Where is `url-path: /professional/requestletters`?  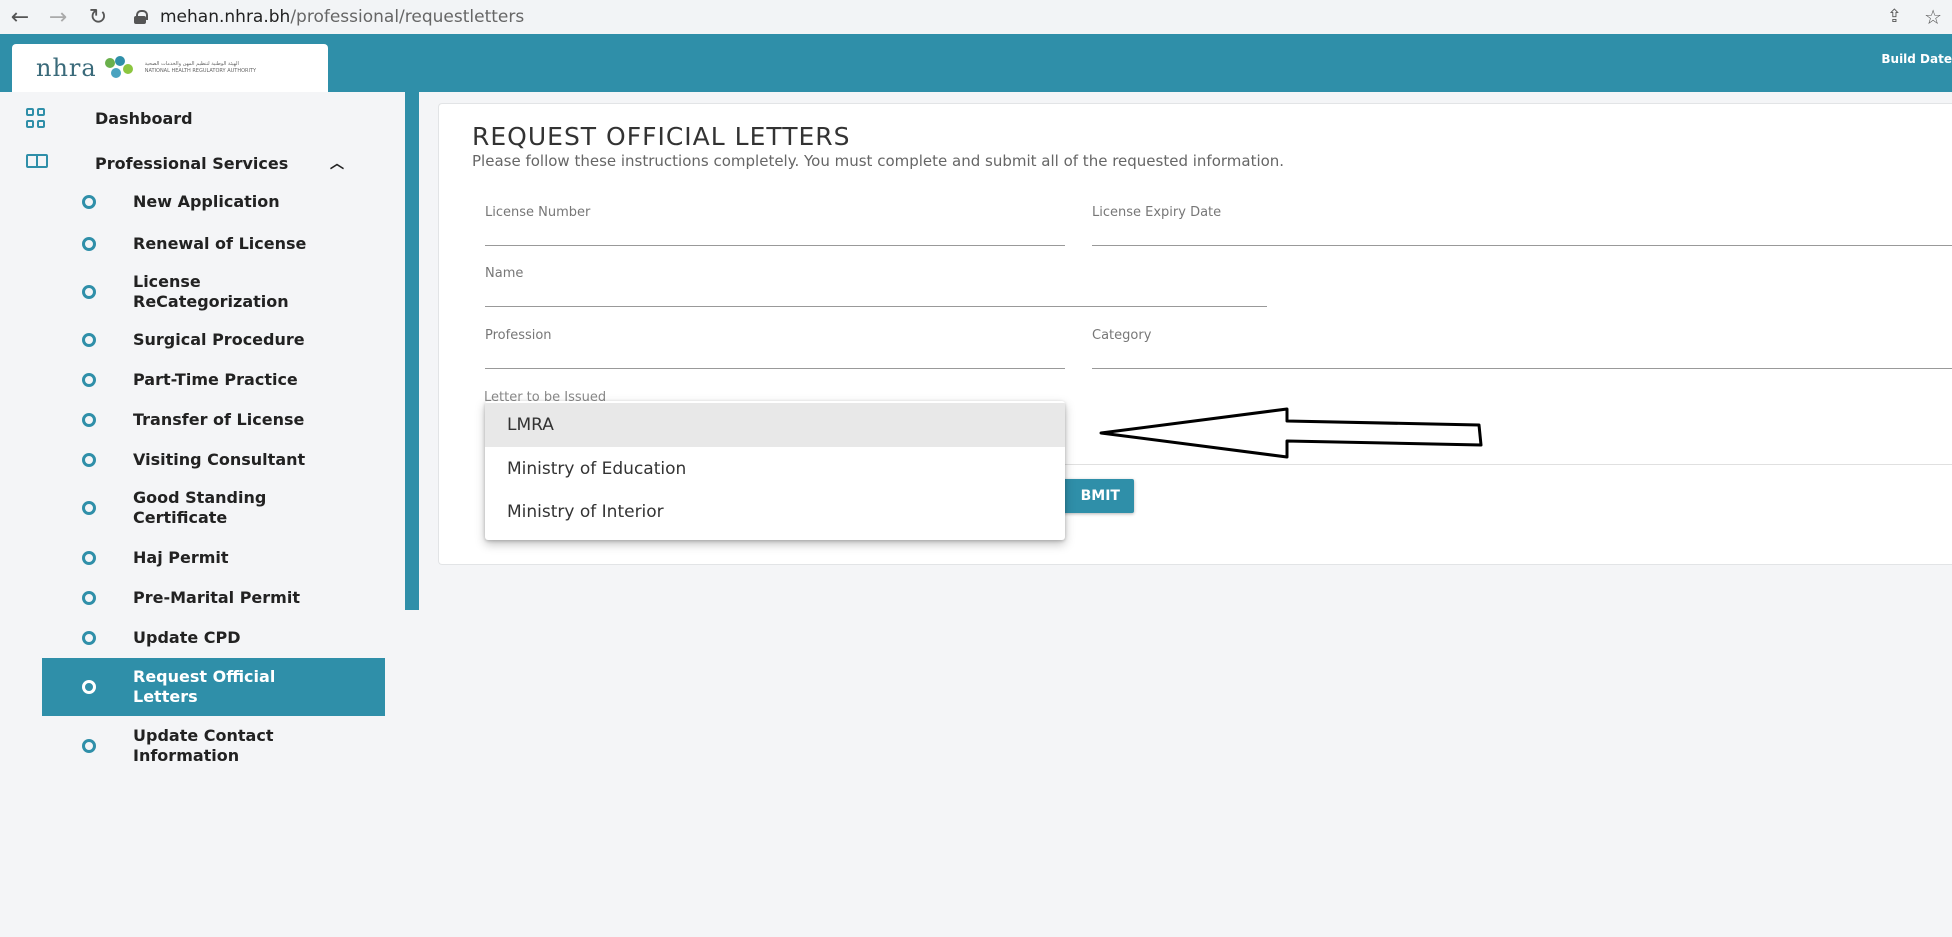
url-path: /professional/requestletters is located at coordinates (407, 17).